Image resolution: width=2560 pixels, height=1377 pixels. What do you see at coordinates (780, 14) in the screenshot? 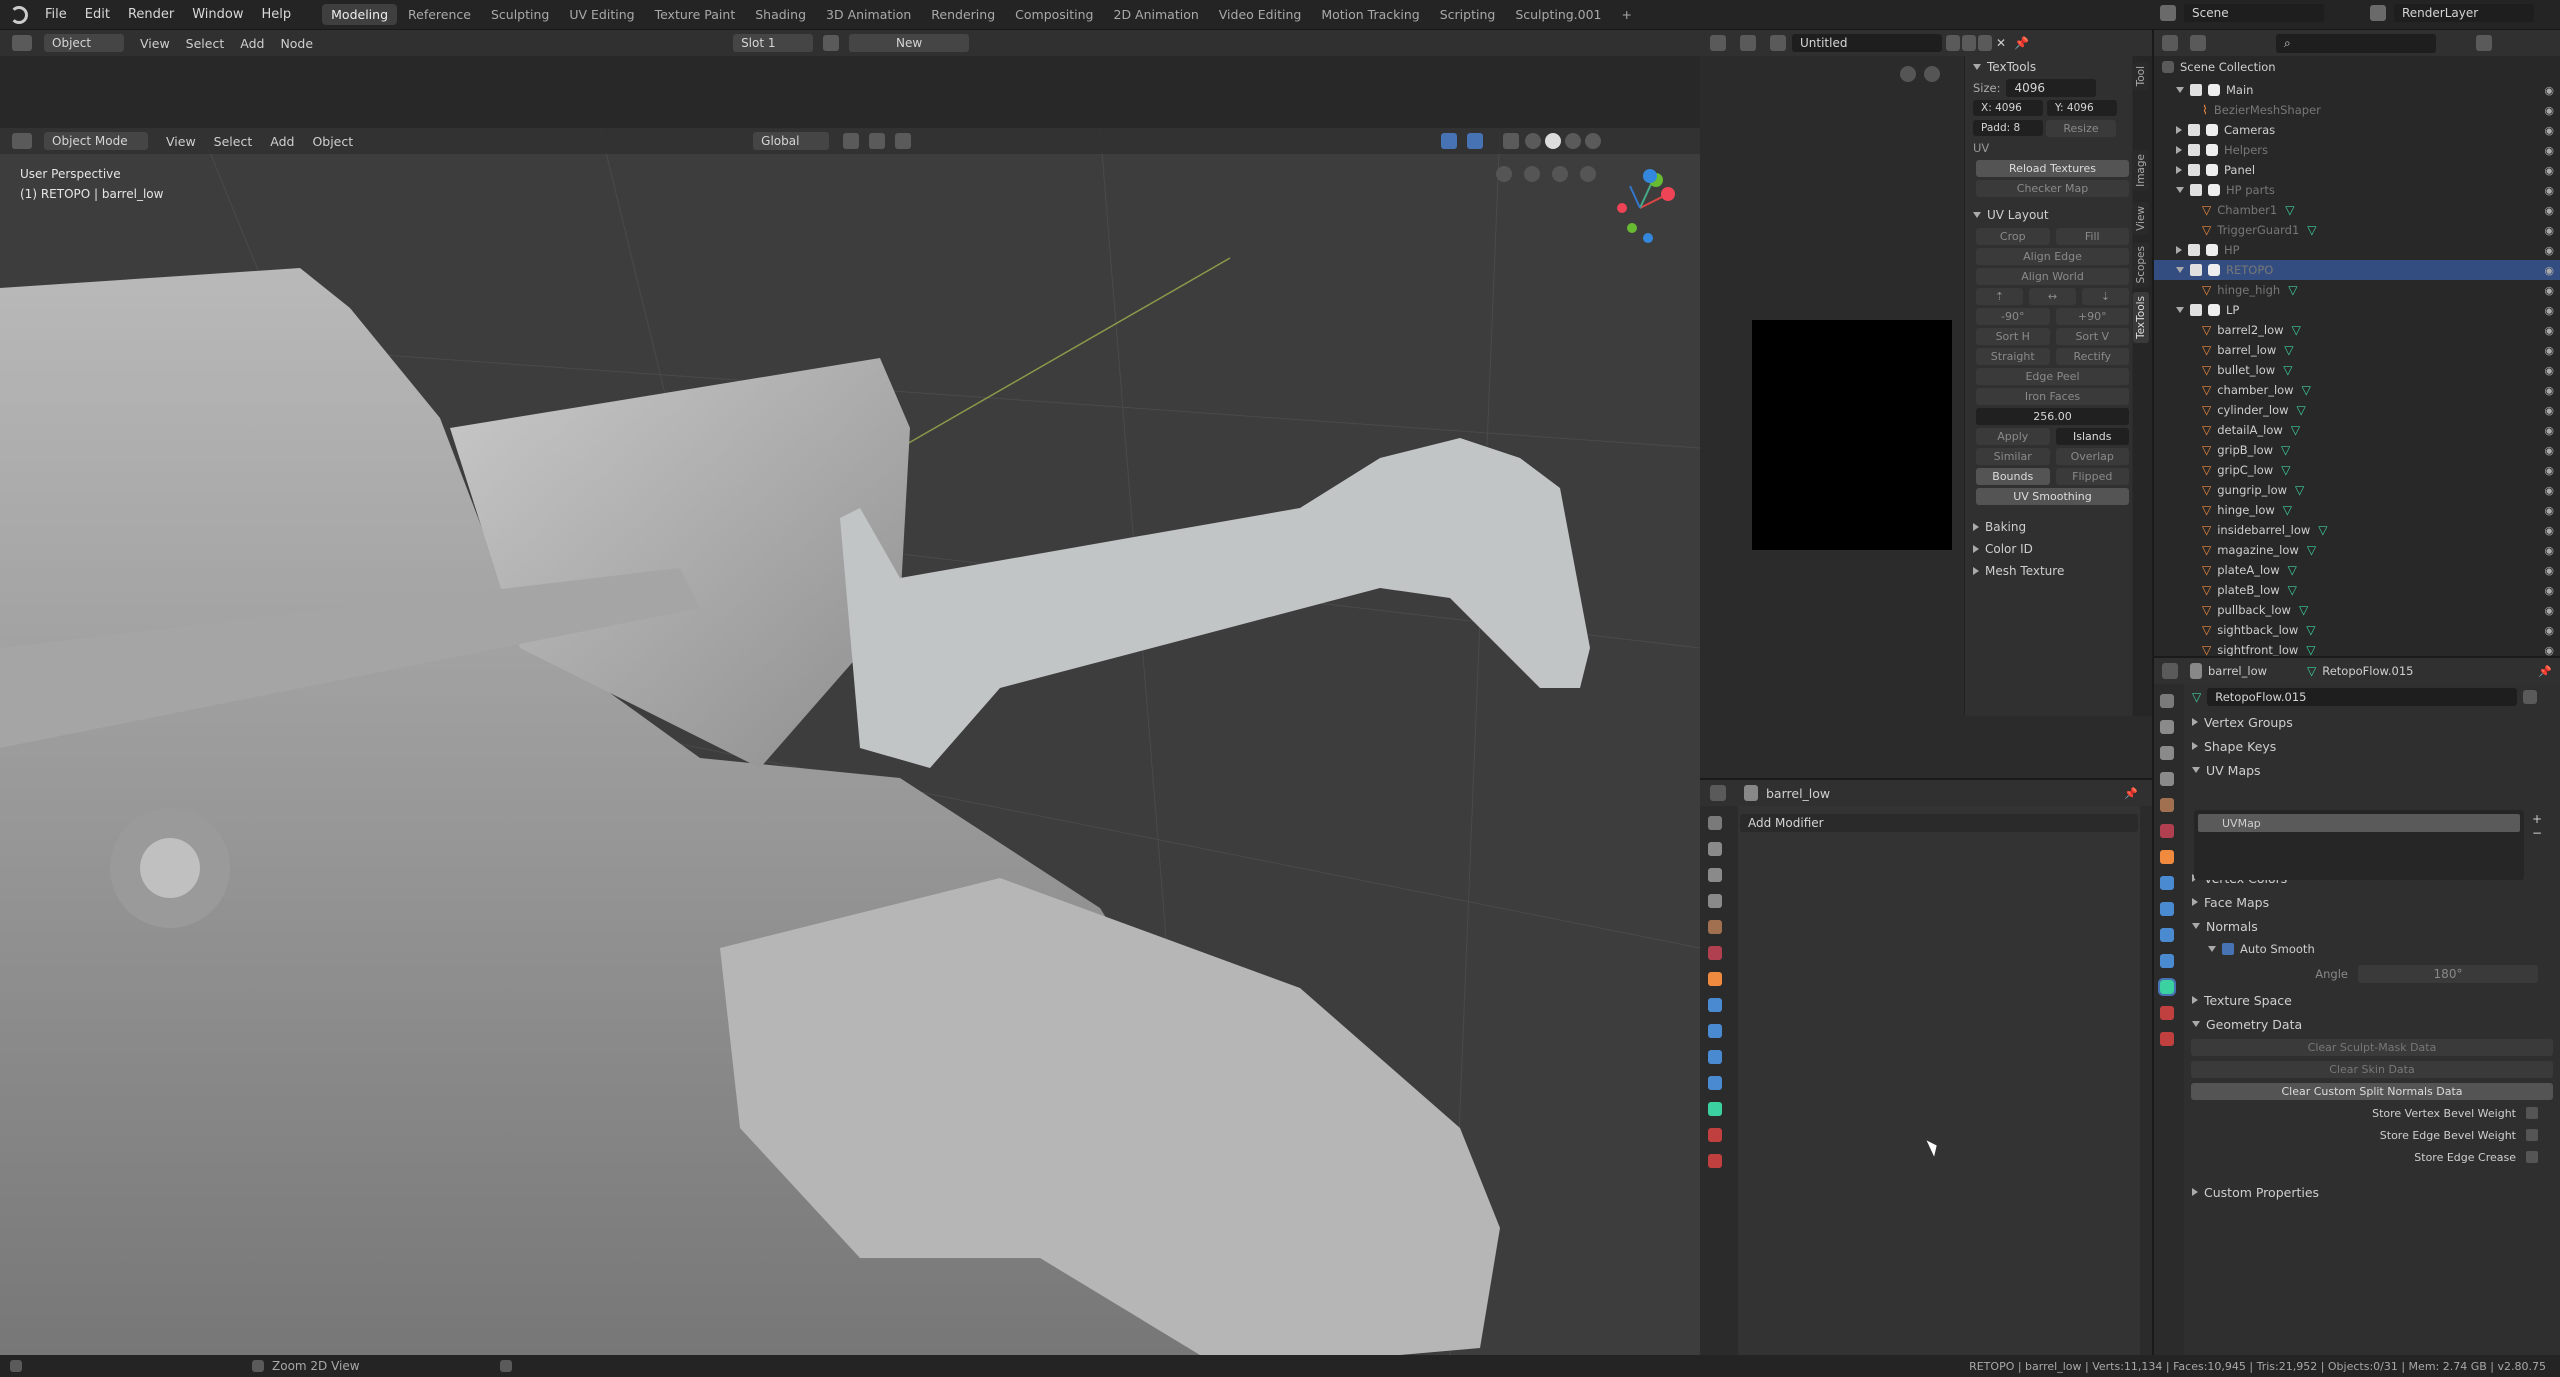
I see `tab-shading: Shading` at bounding box center [780, 14].